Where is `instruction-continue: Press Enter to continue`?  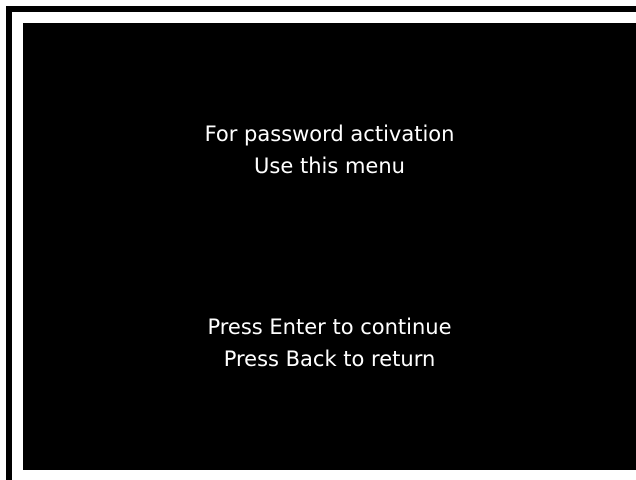 instruction-continue: Press Enter to continue is located at coordinates (329, 327).